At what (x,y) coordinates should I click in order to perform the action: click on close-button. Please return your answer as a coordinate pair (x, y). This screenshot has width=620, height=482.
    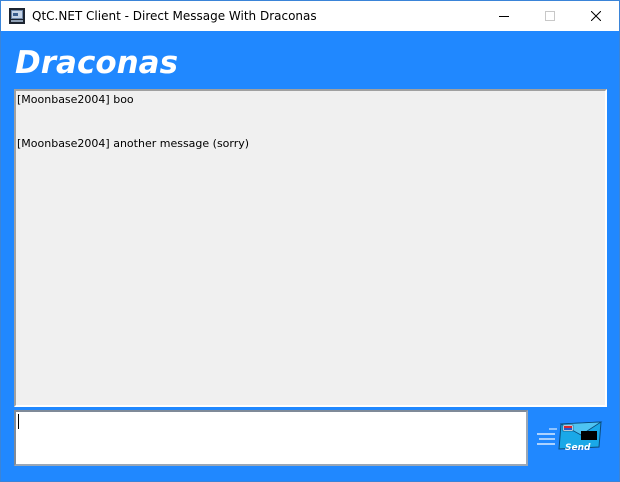
    Looking at the image, I should click on (596, 16).